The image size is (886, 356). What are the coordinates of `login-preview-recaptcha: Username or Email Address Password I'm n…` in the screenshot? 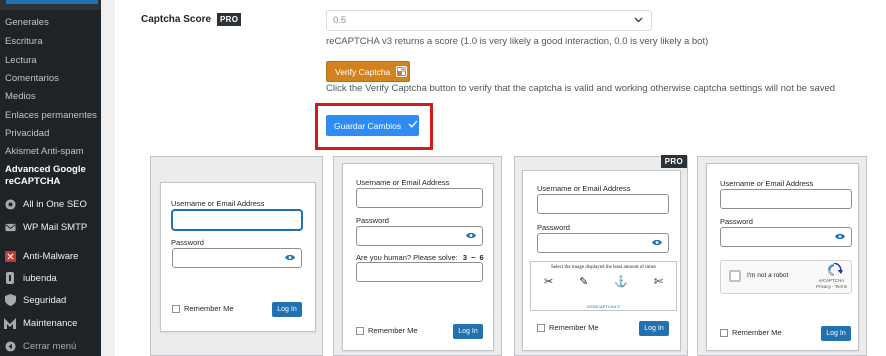 It's located at (782, 256).